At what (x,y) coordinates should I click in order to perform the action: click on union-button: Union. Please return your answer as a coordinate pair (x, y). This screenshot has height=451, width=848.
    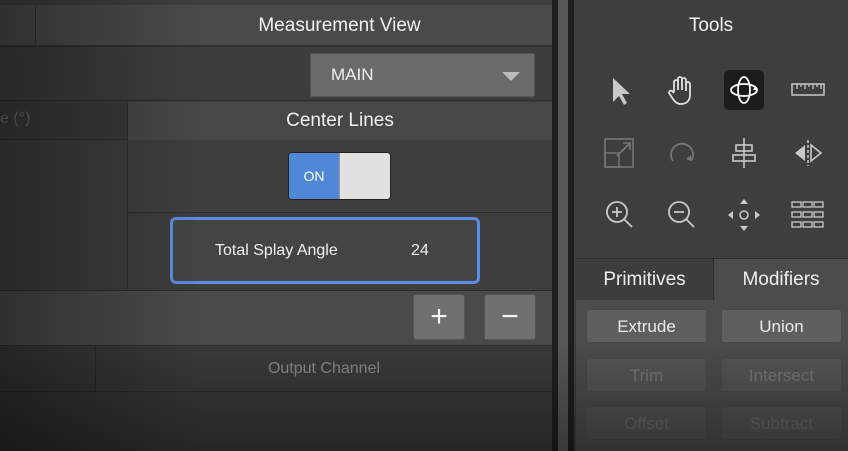
    Looking at the image, I should click on (781, 326).